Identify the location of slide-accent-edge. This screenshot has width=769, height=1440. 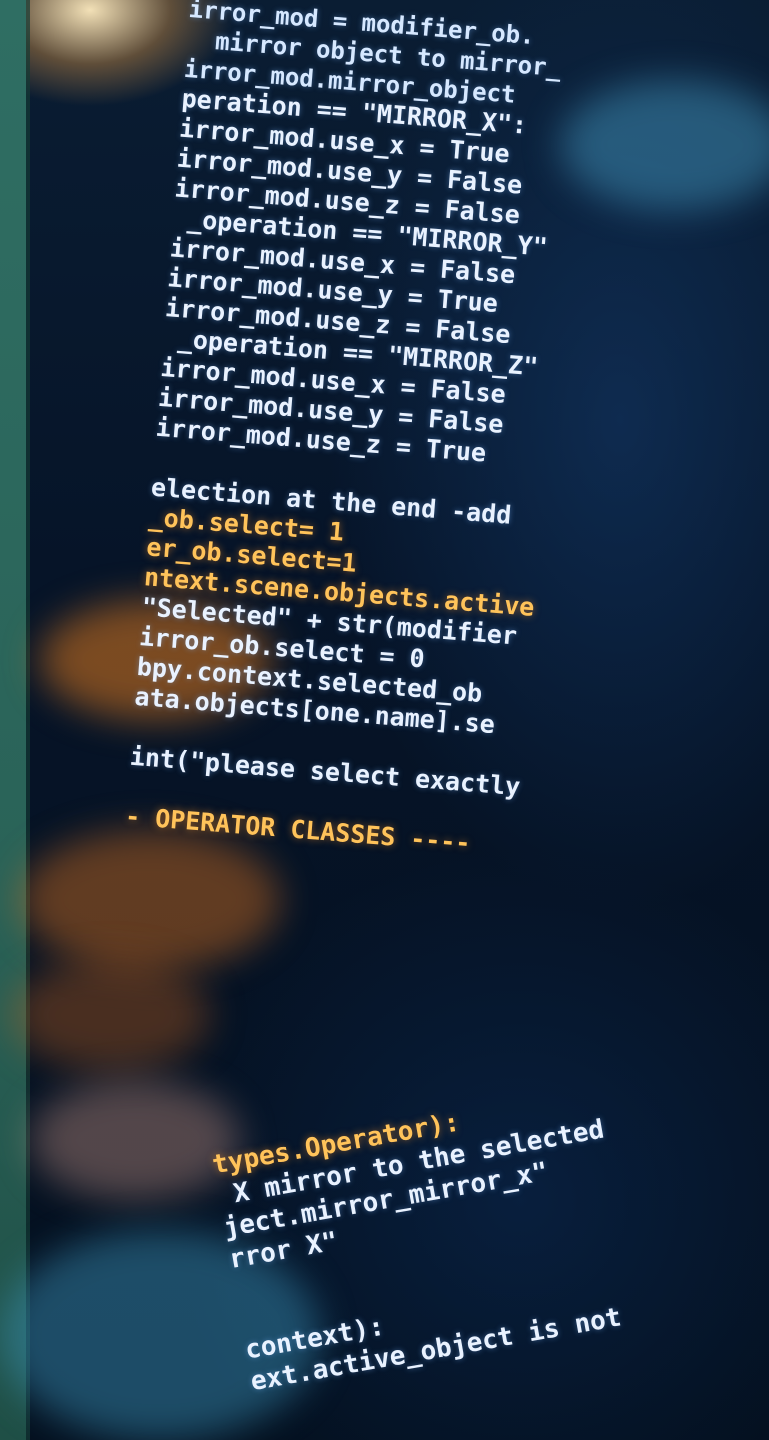
(28, 720).